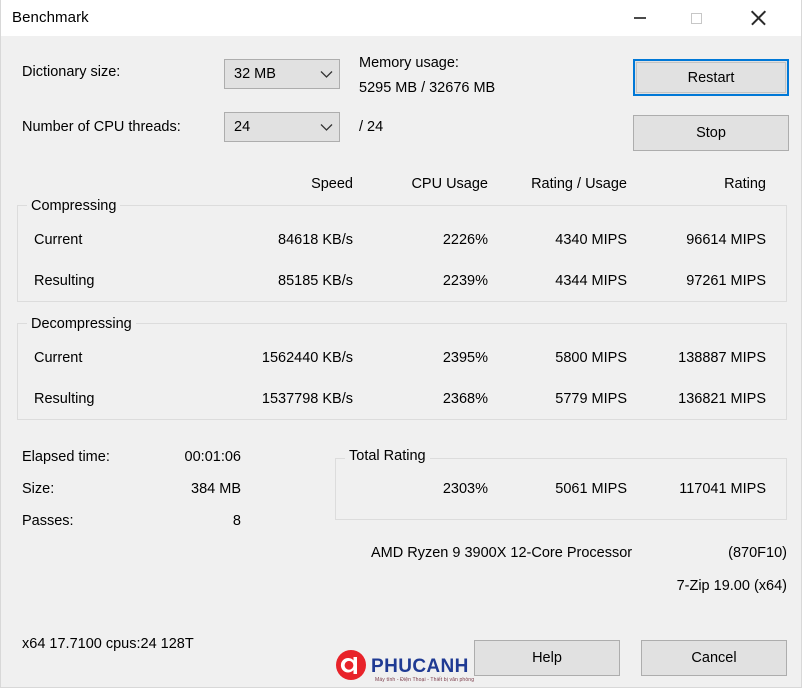 The image size is (802, 688). I want to click on dictionary-size-select: 32 MB, so click(282, 74).